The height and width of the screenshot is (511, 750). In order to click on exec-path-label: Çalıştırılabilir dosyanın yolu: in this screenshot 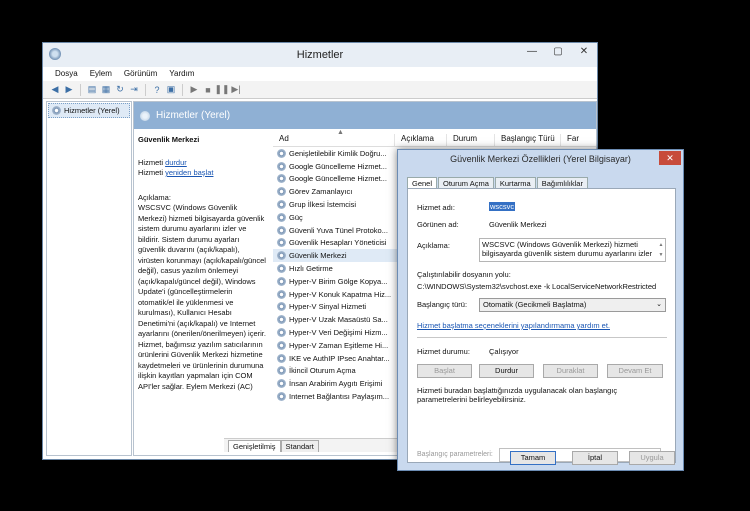, I will do `click(464, 274)`.